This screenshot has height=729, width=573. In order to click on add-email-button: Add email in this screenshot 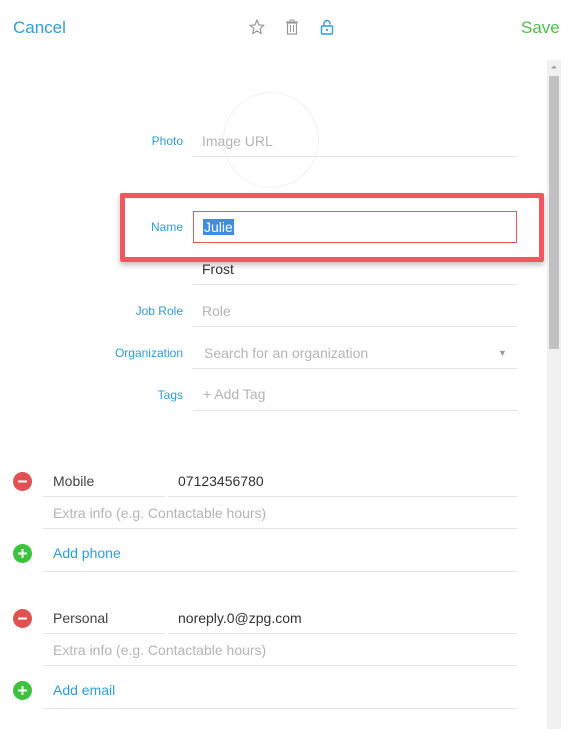, I will do `click(84, 690)`.